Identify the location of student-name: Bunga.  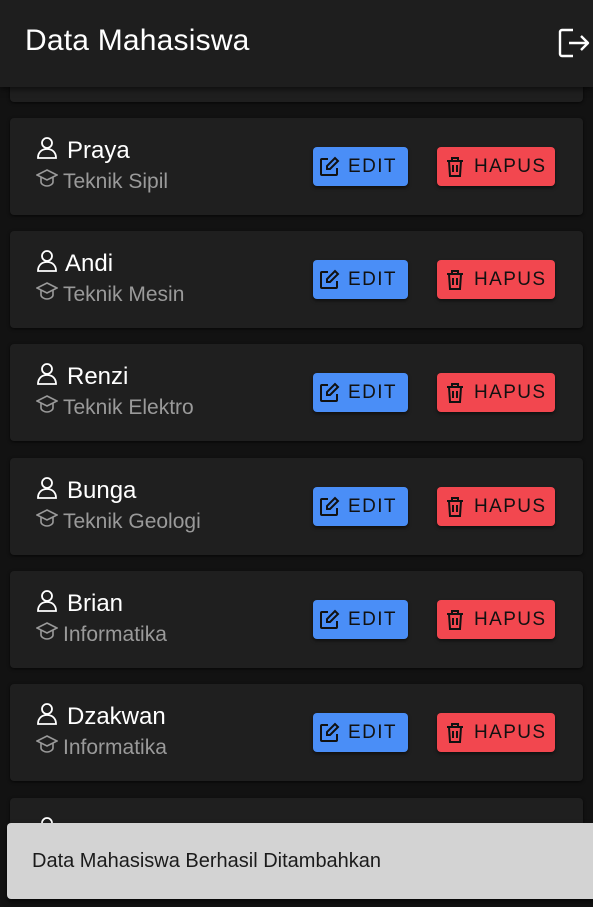
(102, 490).